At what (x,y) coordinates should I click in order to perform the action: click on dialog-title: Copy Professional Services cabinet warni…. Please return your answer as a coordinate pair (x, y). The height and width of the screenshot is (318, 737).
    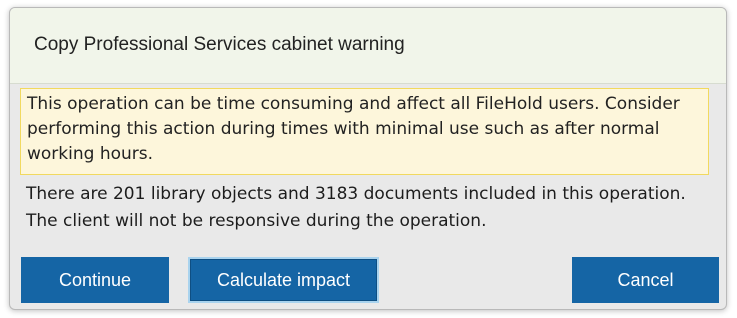
    Looking at the image, I should click on (219, 44).